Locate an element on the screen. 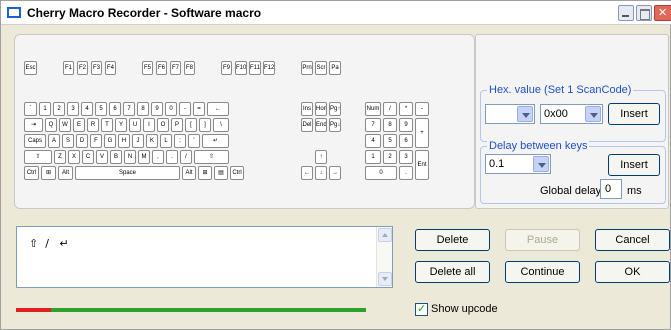 The image size is (671, 330). key-81: End is located at coordinates (321, 125).